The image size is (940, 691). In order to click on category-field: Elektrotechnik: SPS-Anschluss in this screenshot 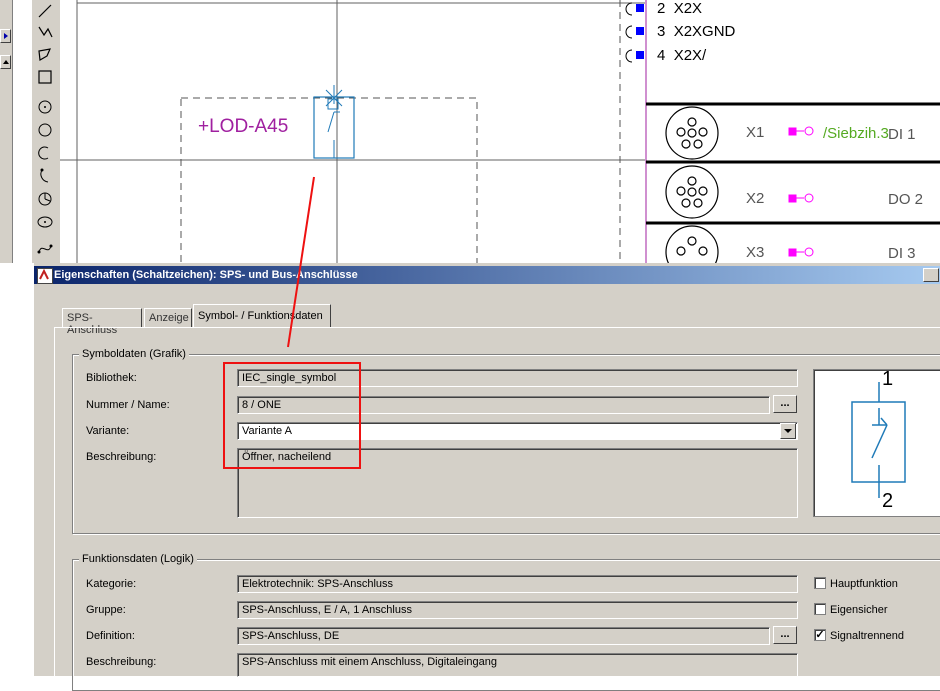, I will do `click(517, 584)`.